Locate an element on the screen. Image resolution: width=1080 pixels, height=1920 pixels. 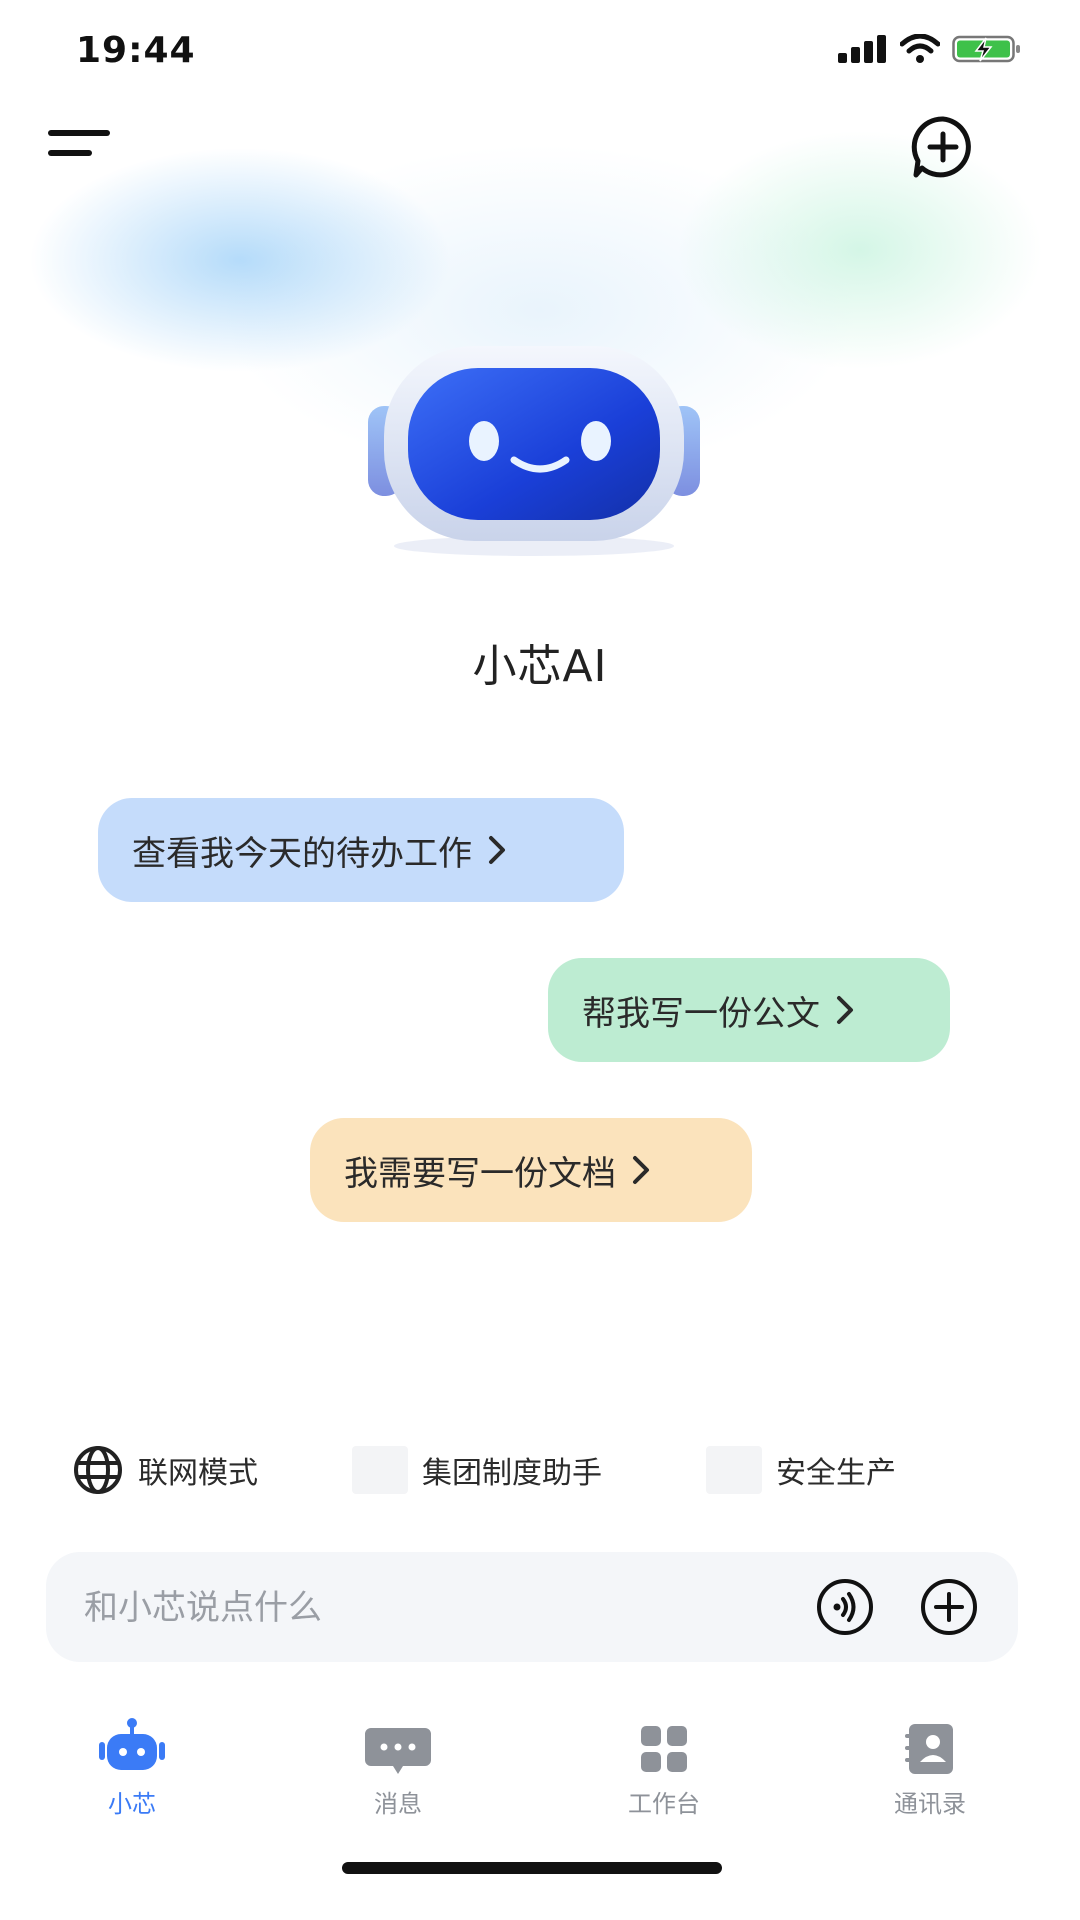
tab-label: 工作台 is located at coordinates (664, 1804).